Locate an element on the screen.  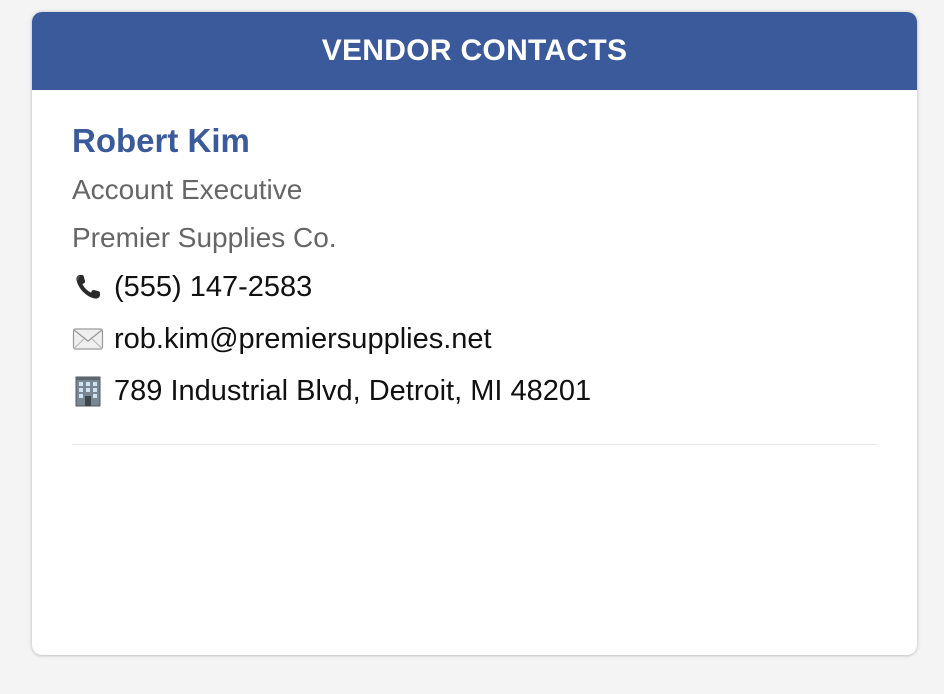
card-title: VENDOR CONTACTS is located at coordinates (474, 50).